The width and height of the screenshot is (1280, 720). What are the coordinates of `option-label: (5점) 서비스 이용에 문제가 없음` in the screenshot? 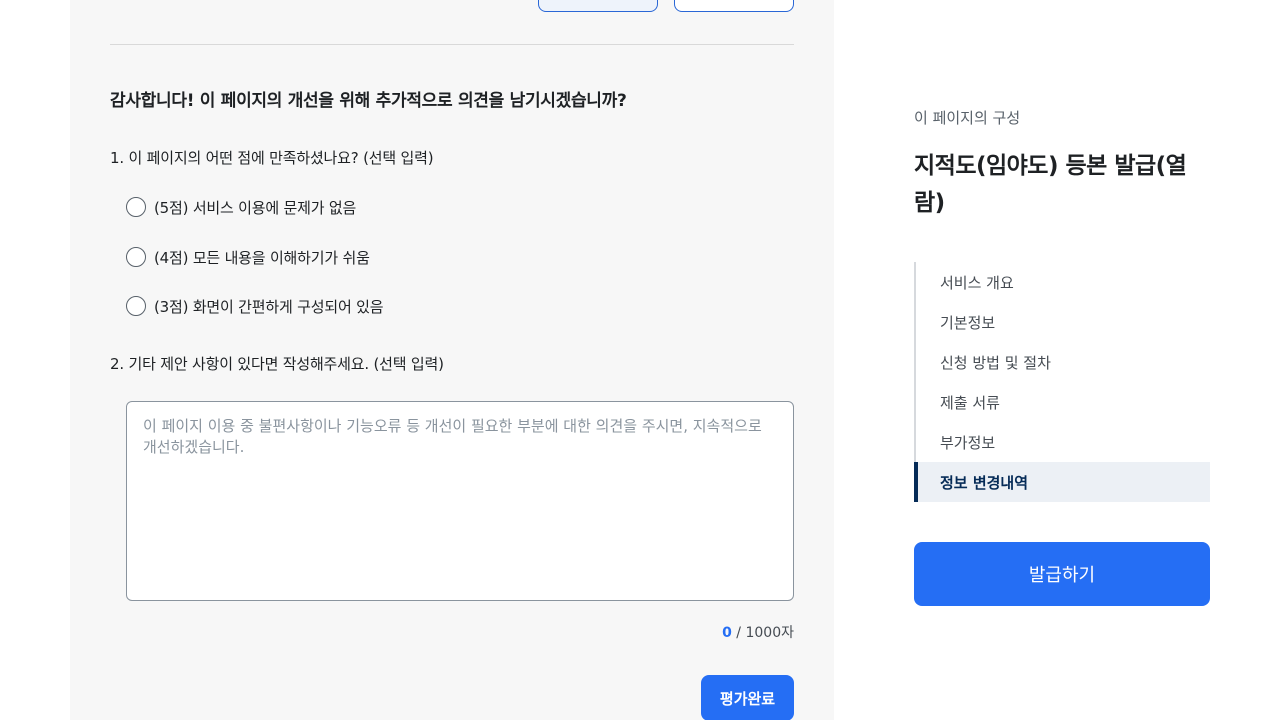 It's located at (255, 207).